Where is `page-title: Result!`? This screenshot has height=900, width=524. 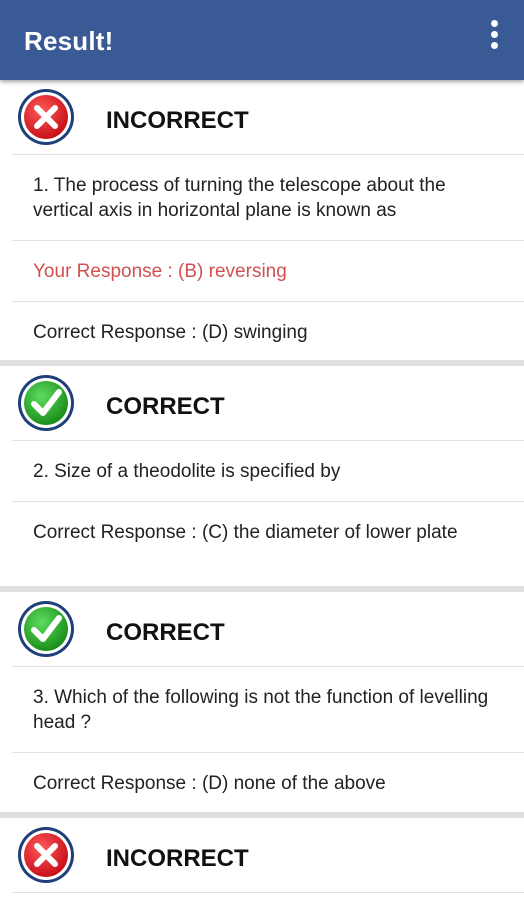 page-title: Result! is located at coordinates (69, 41).